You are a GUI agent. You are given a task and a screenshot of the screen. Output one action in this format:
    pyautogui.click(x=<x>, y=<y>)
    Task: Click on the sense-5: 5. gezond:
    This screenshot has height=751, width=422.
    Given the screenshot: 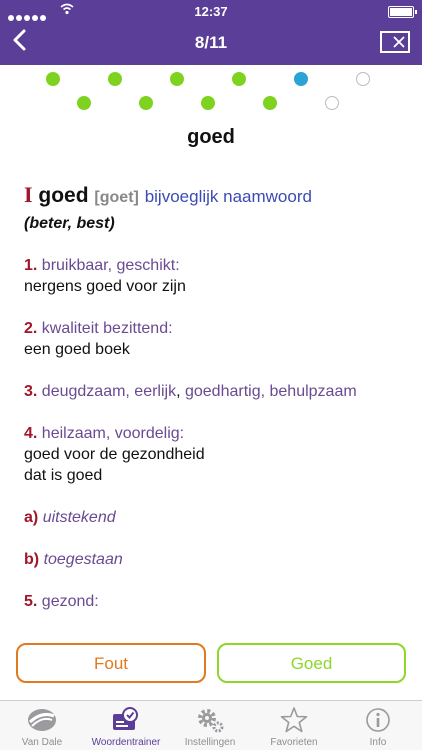 What is the action you would take?
    pyautogui.click(x=214, y=601)
    